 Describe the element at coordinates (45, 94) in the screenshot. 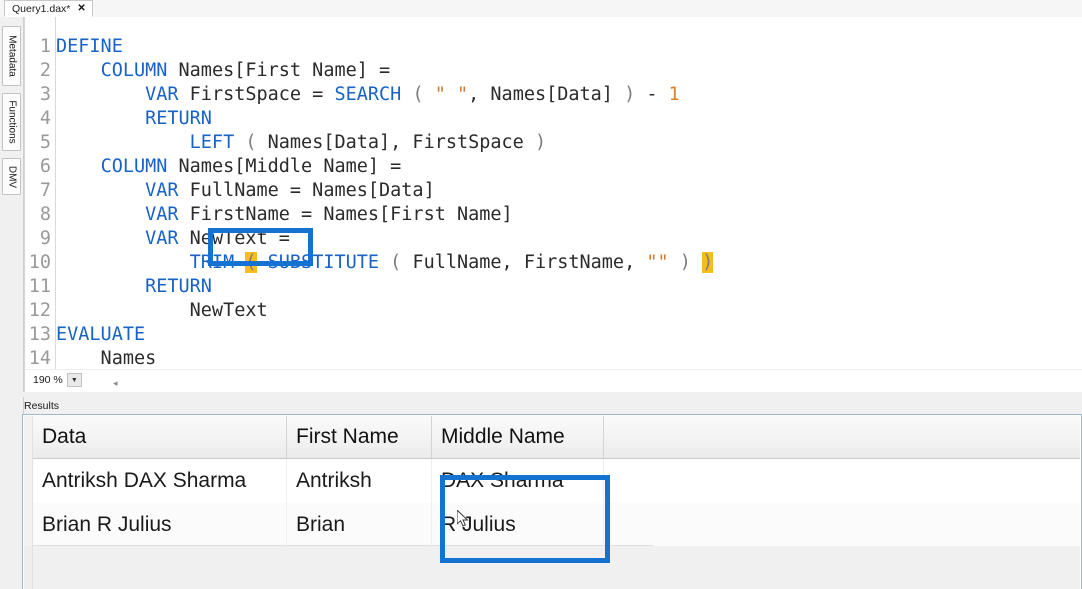

I see `line-number: 3` at that location.